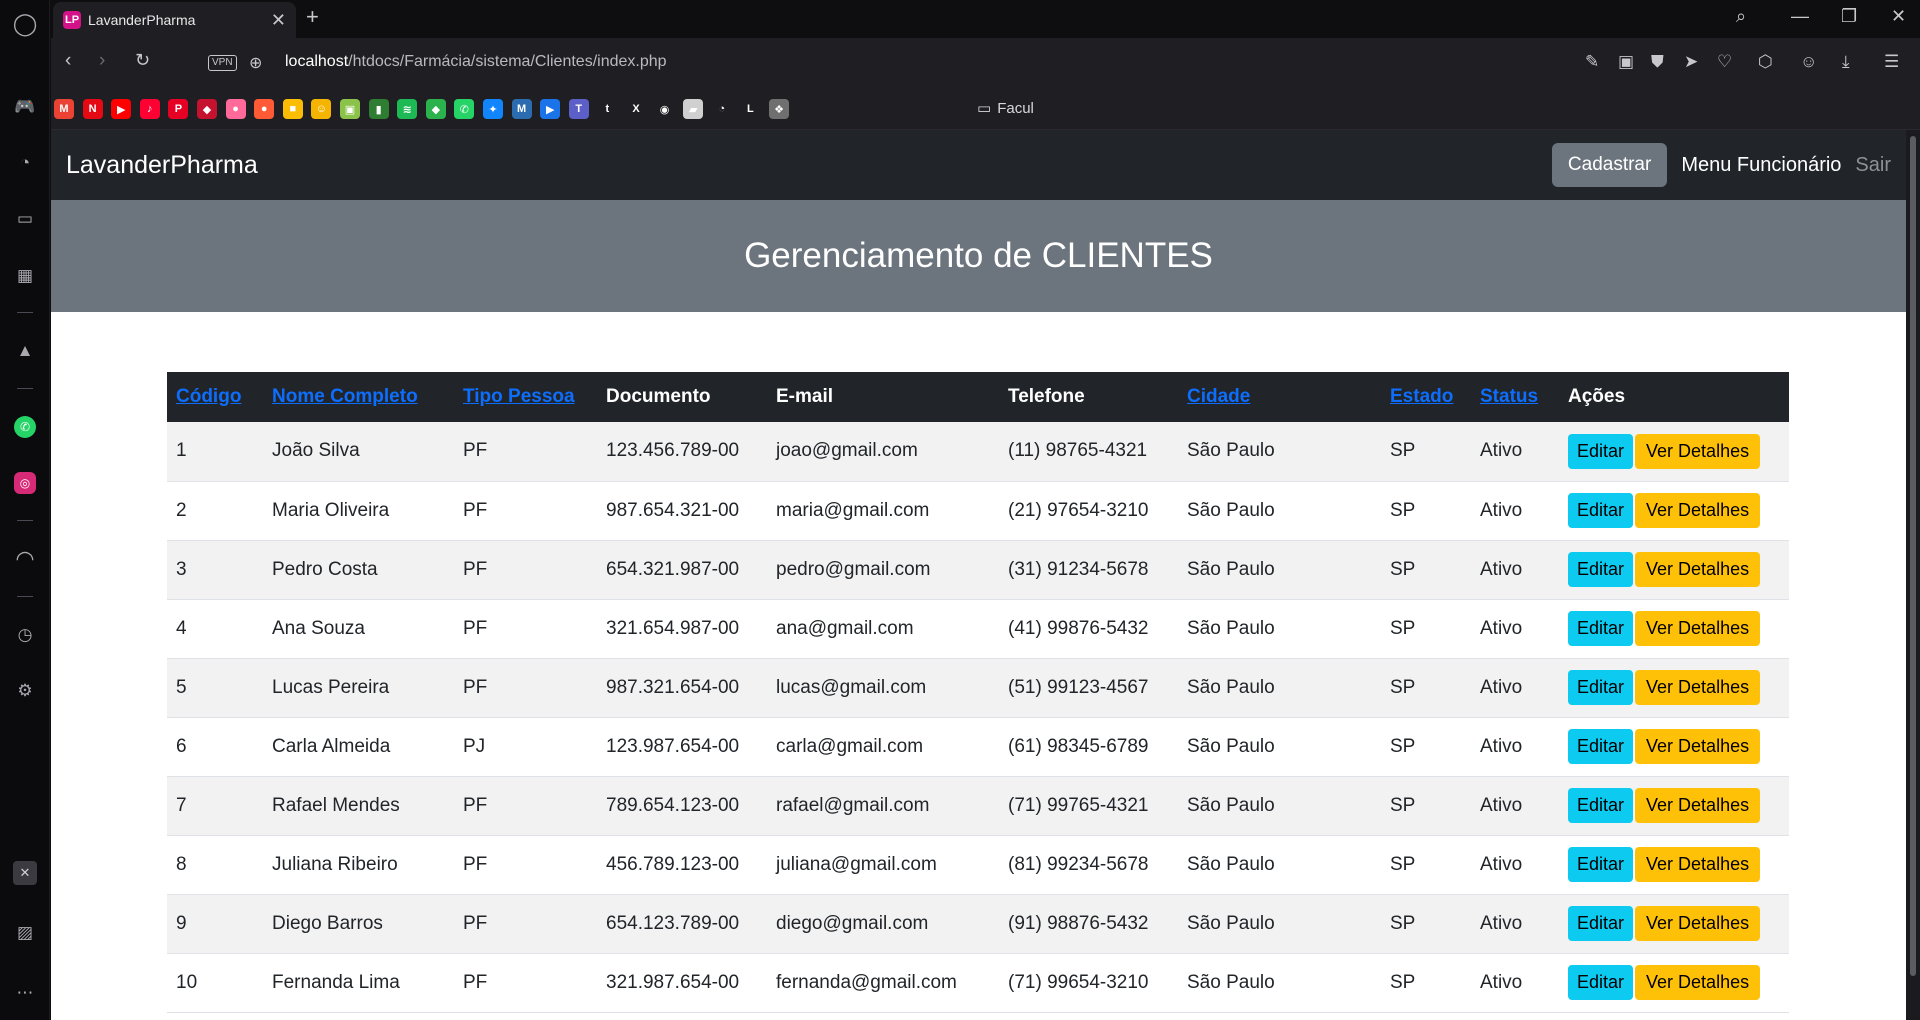 The width and height of the screenshot is (1920, 1020). What do you see at coordinates (1609, 165) in the screenshot?
I see `cadastrar-button: Cadastrar` at bounding box center [1609, 165].